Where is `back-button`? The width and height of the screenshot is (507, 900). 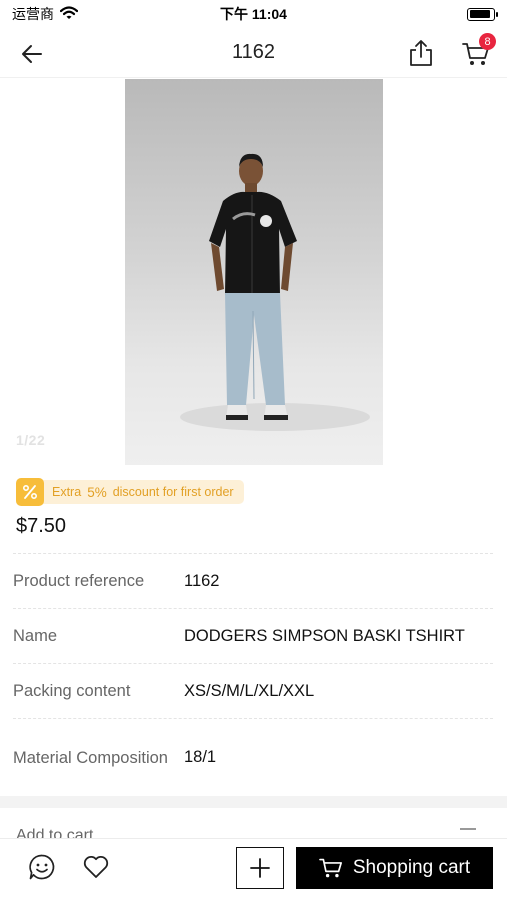 back-button is located at coordinates (32, 54).